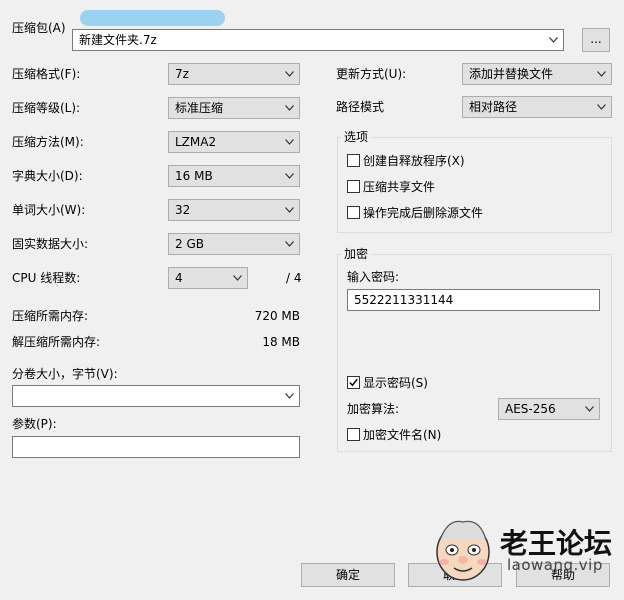 The height and width of the screenshot is (600, 624). I want to click on path-mode-select: 相对路径, so click(537, 107).